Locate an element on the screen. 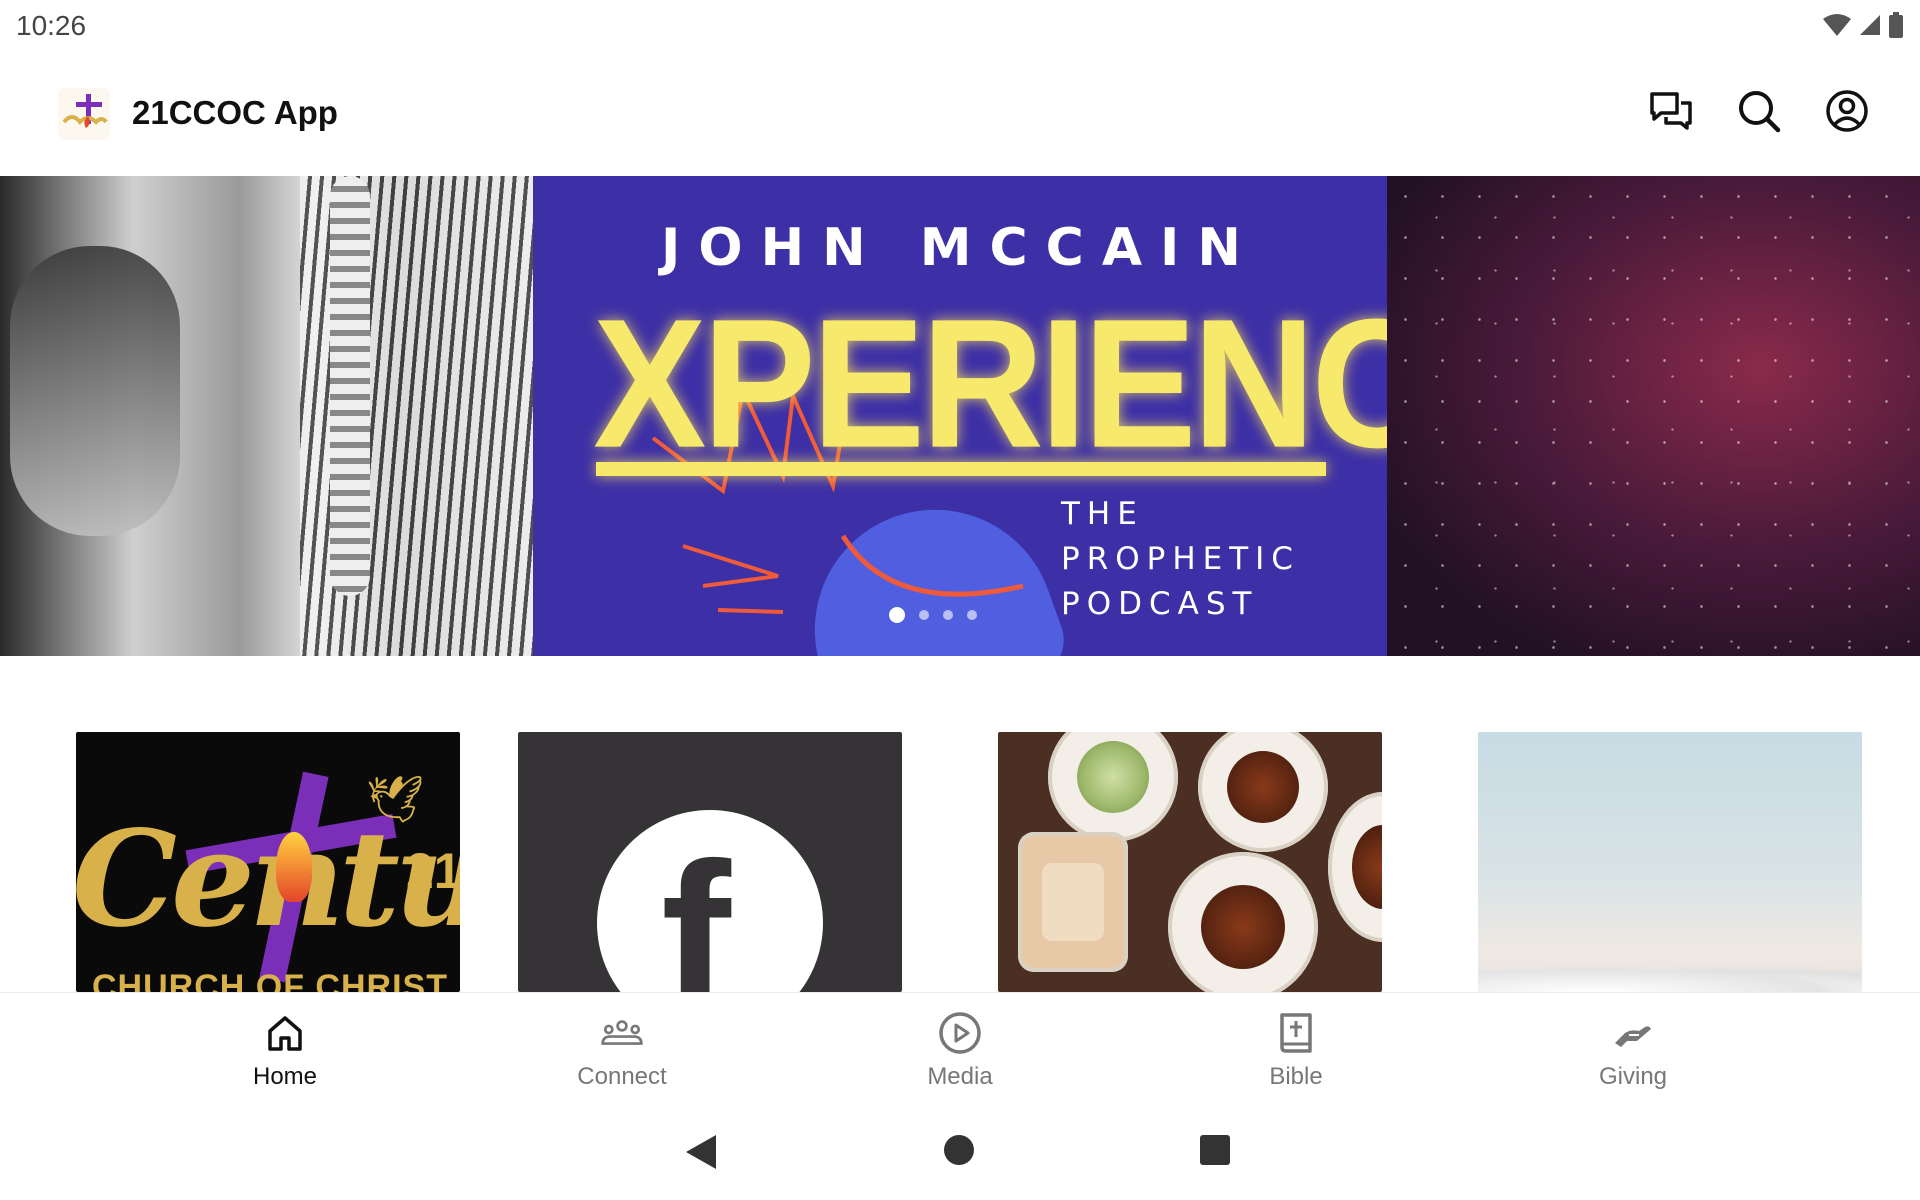  cell-signal-icon is located at coordinates (1870, 25).